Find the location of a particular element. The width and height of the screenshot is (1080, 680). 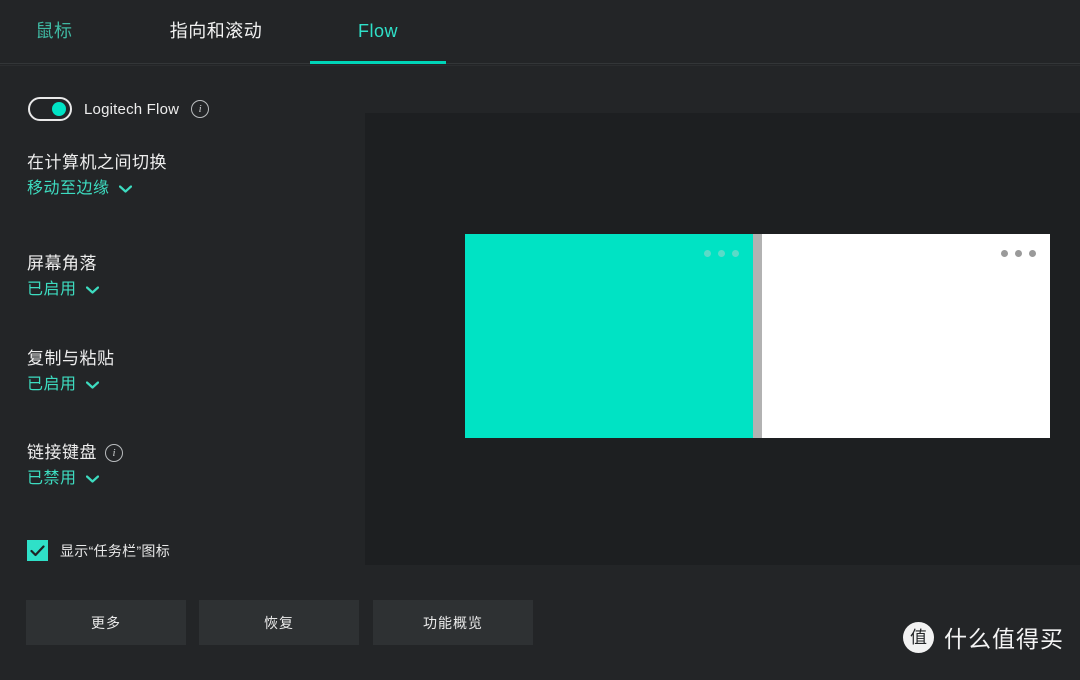

more-button: 更多 is located at coordinates (106, 622).